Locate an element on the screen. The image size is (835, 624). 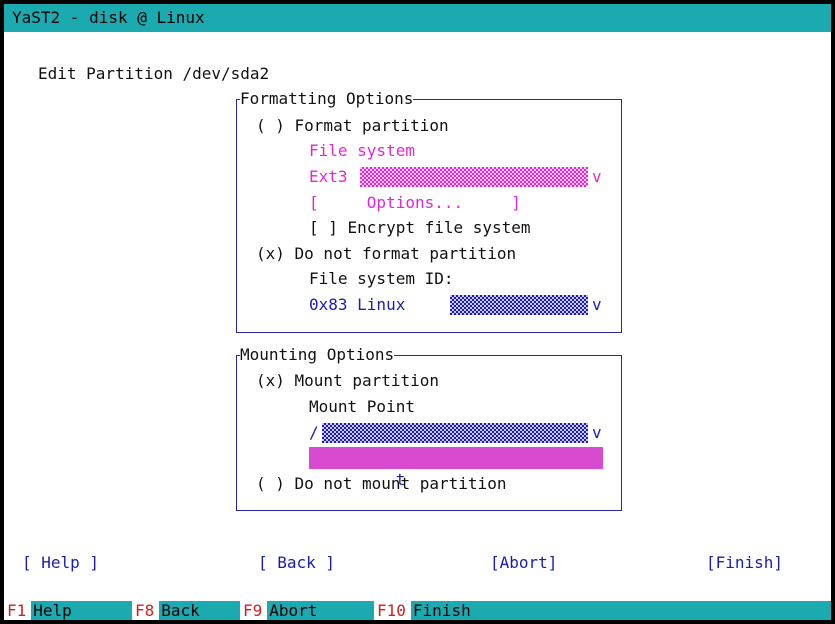
fkey-help: F1 Help is located at coordinates (38, 610).